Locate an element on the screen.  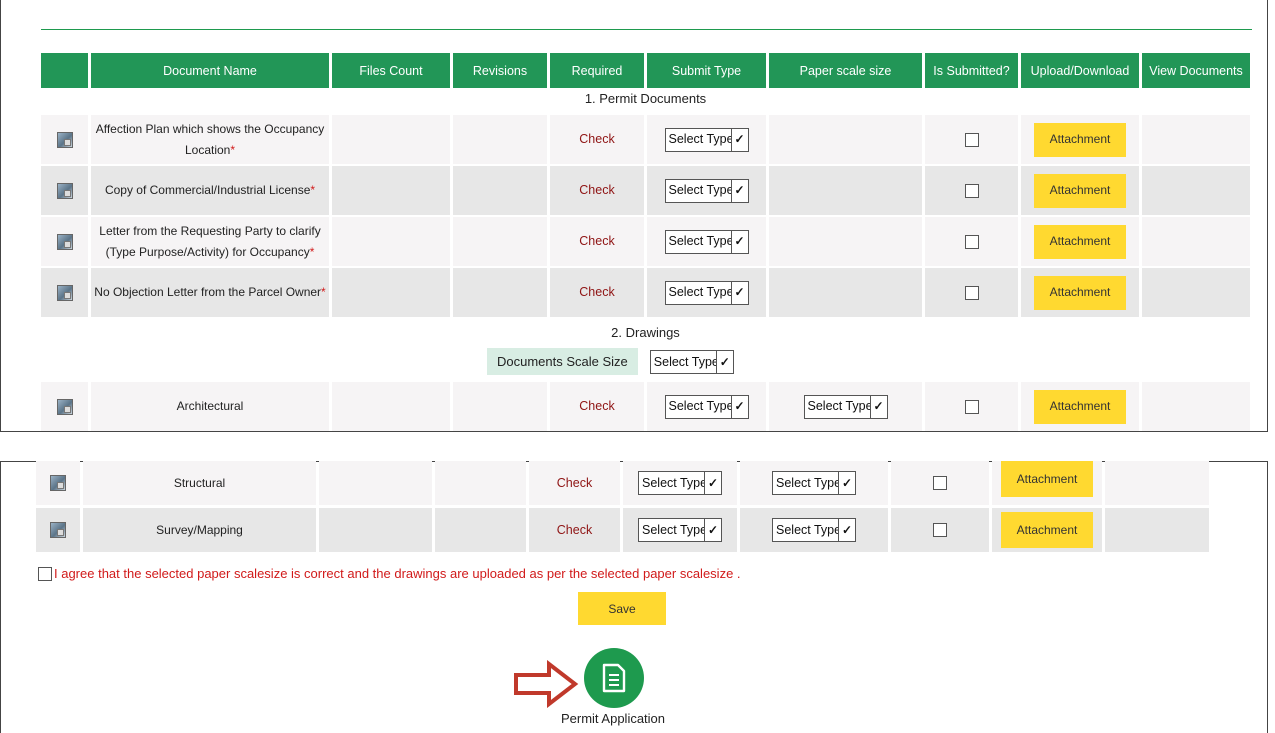
documents-scale-size: Documents Scale Size Select Type ✓ is located at coordinates (610, 361).